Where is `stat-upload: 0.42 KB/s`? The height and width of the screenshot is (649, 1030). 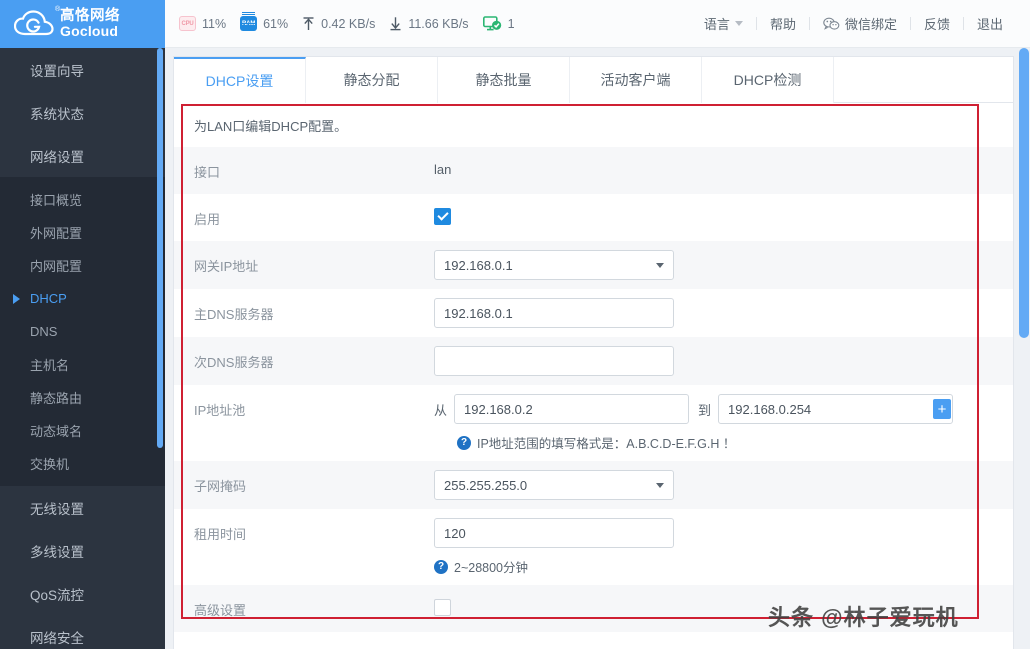
stat-upload: 0.42 KB/s is located at coordinates (338, 23).